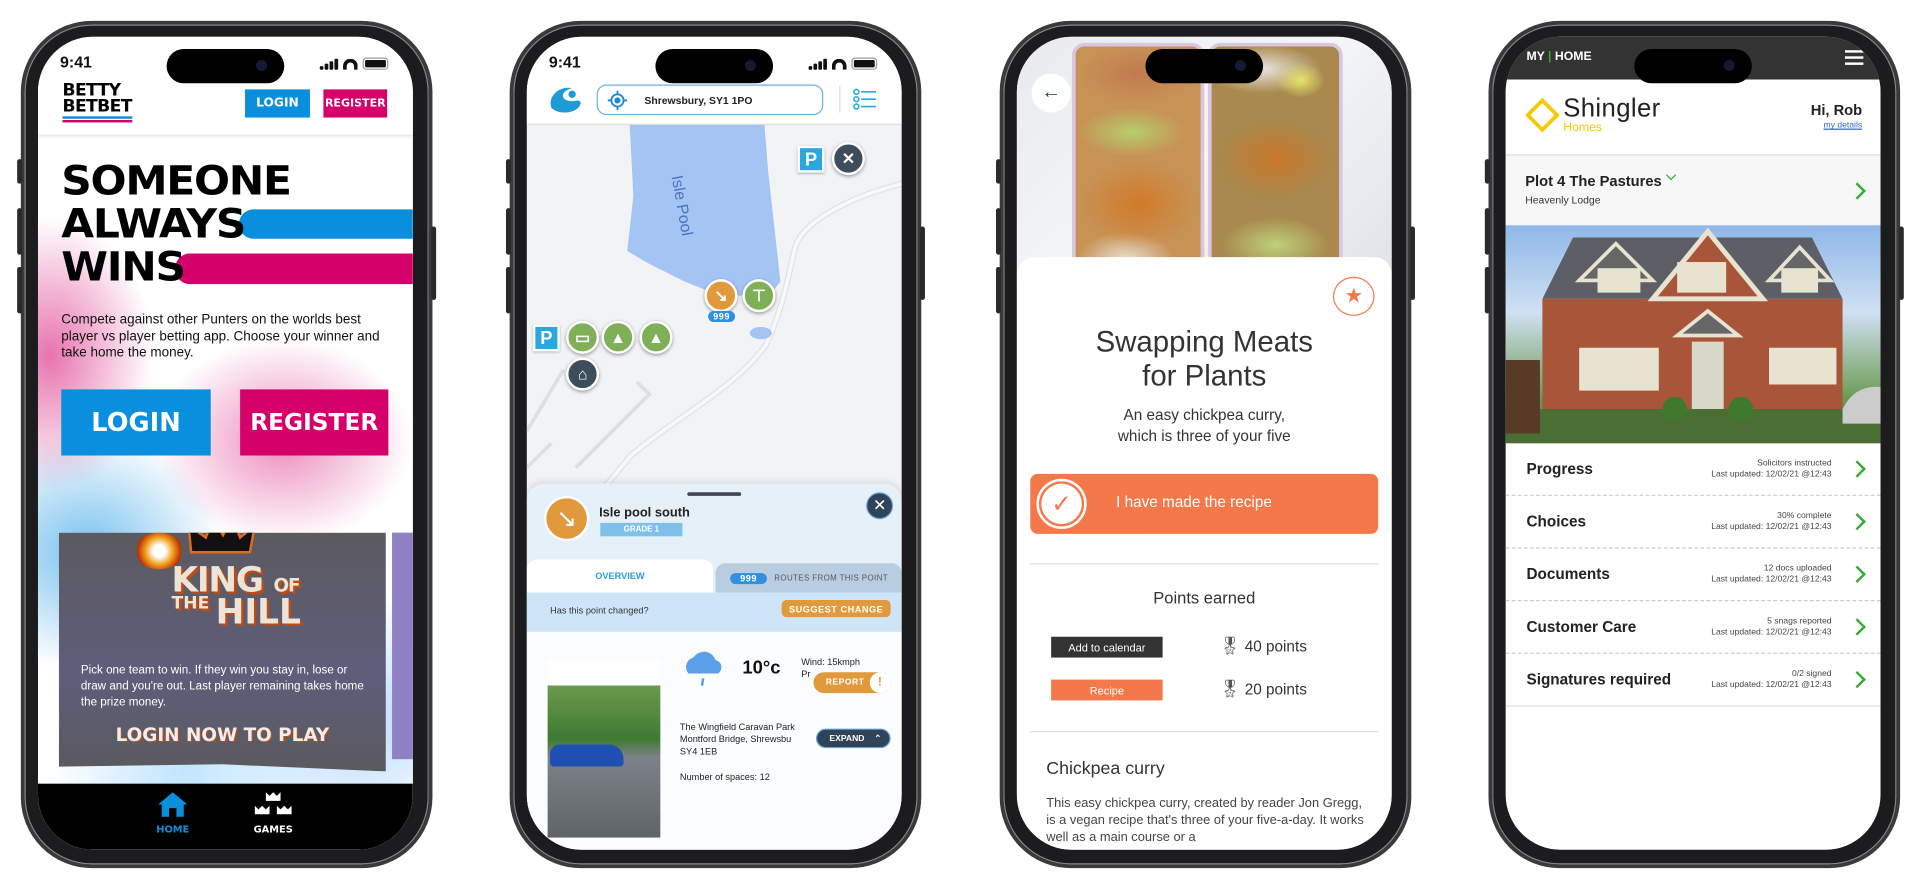 The width and height of the screenshot is (1921, 889). Describe the element at coordinates (566, 518) in the screenshot. I see `launch-point-icon: ↘` at that location.